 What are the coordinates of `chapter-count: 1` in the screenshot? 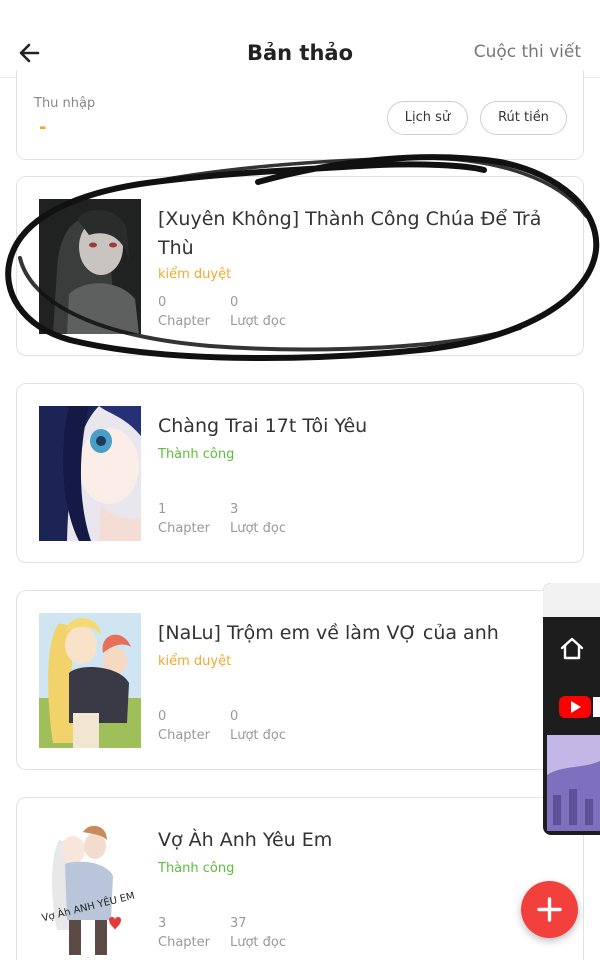 It's located at (162, 509).